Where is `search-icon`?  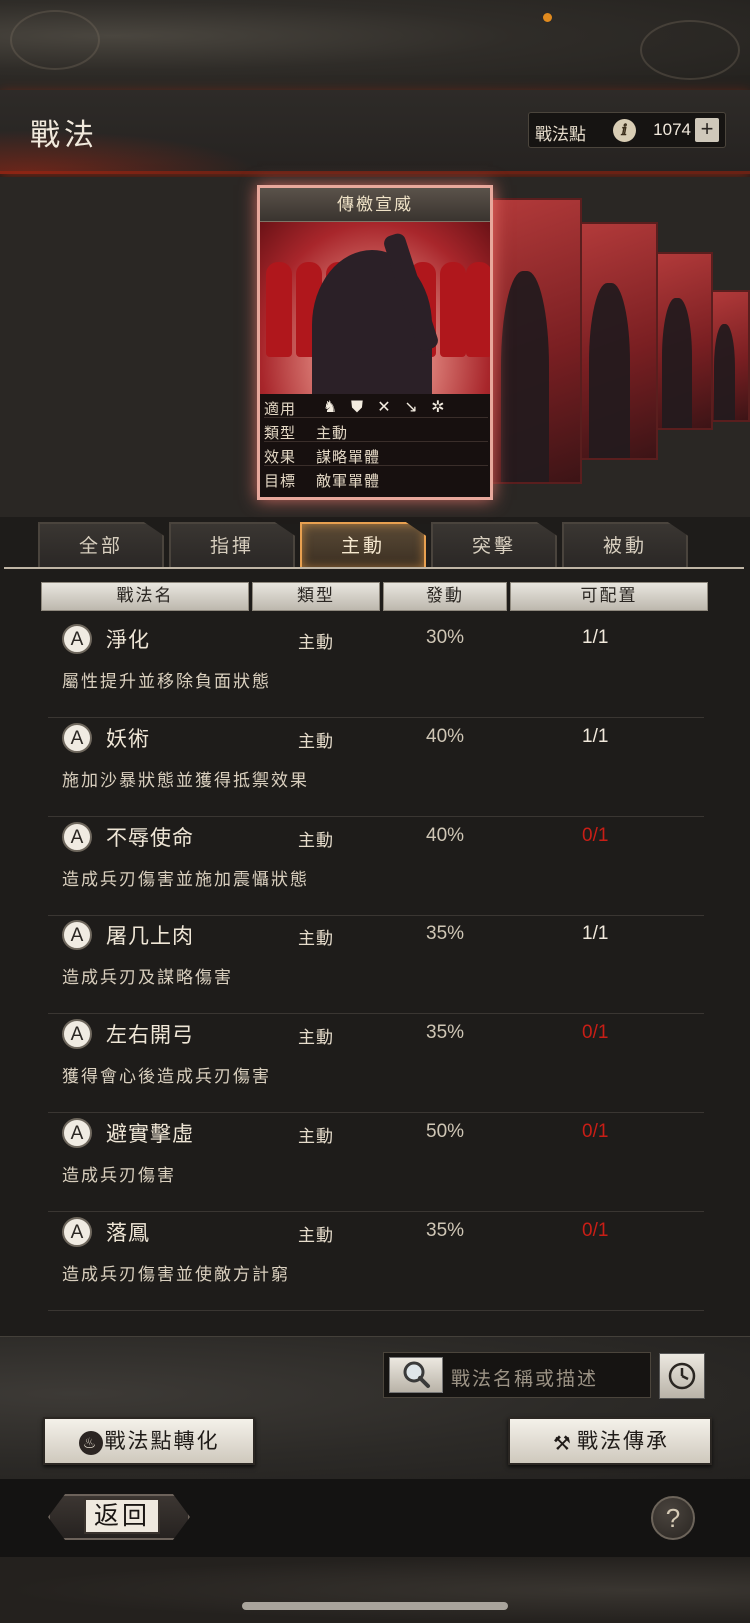
search-icon is located at coordinates (416, 1374).